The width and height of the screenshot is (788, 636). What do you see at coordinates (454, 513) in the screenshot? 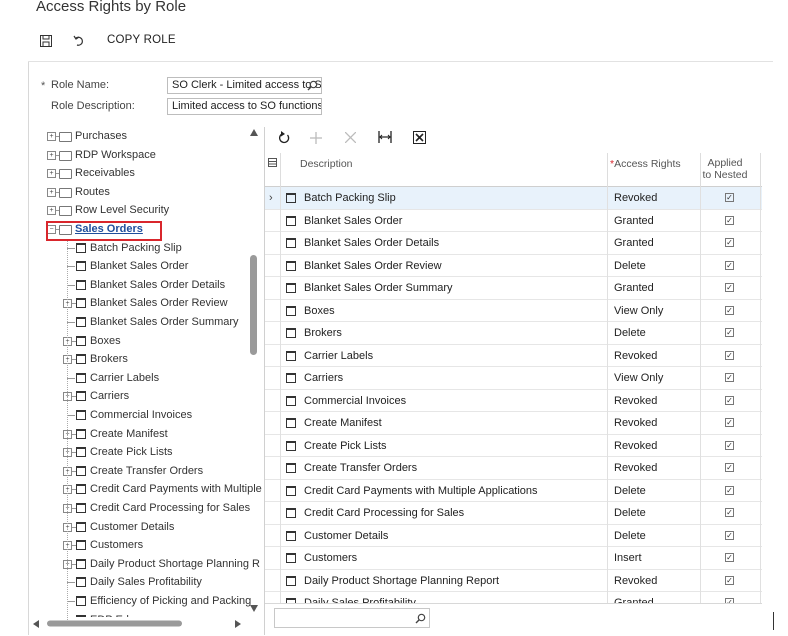
I see `cell-description: Credit Card Processing for Sales` at bounding box center [454, 513].